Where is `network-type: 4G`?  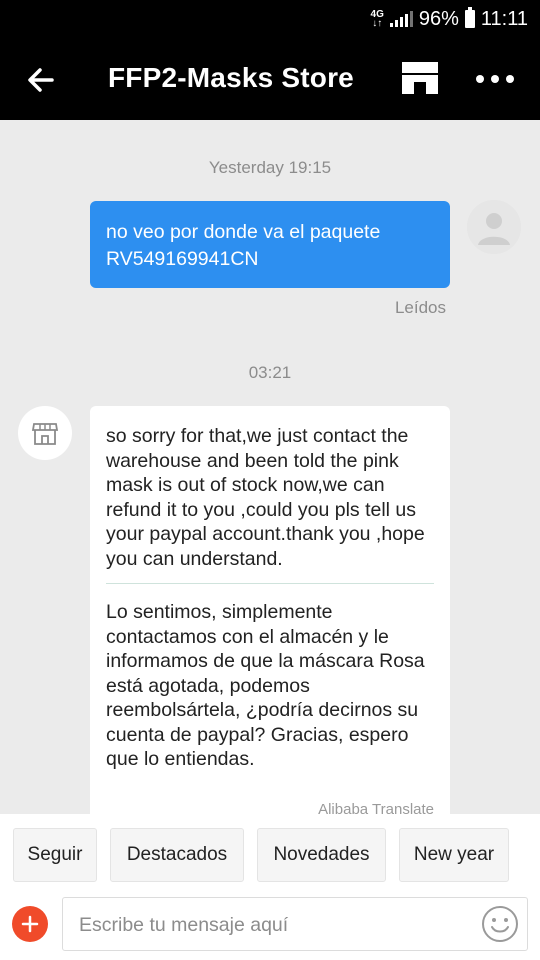
network-type: 4G is located at coordinates (377, 14).